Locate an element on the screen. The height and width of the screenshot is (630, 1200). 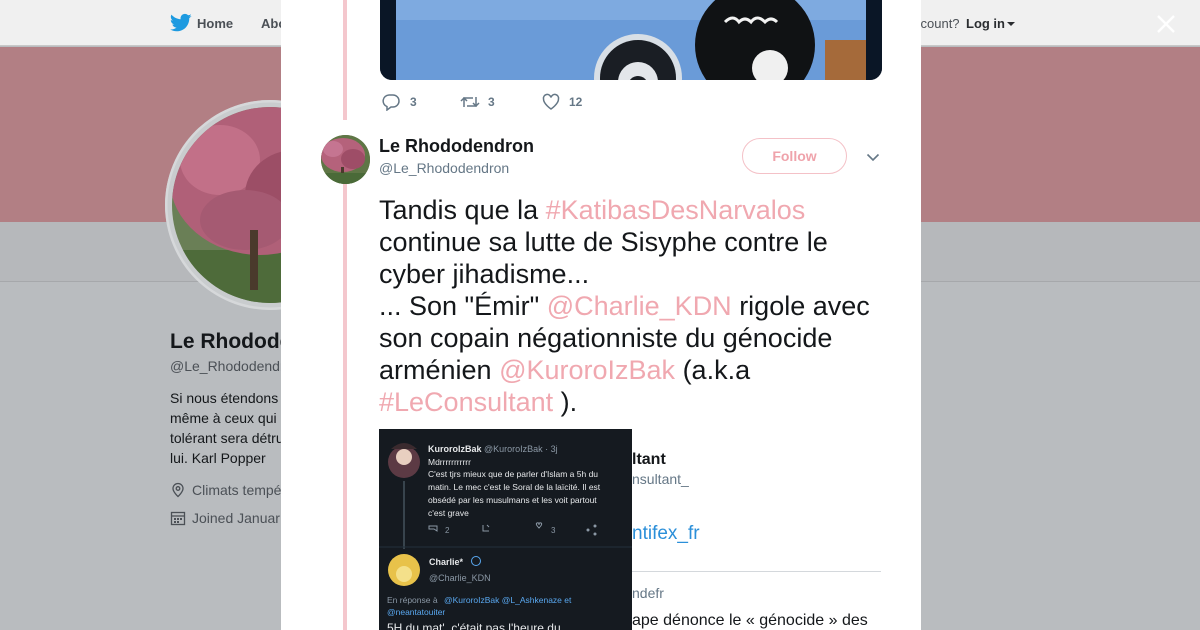
rhododendron-avatar-image is located at coordinates (345, 159).